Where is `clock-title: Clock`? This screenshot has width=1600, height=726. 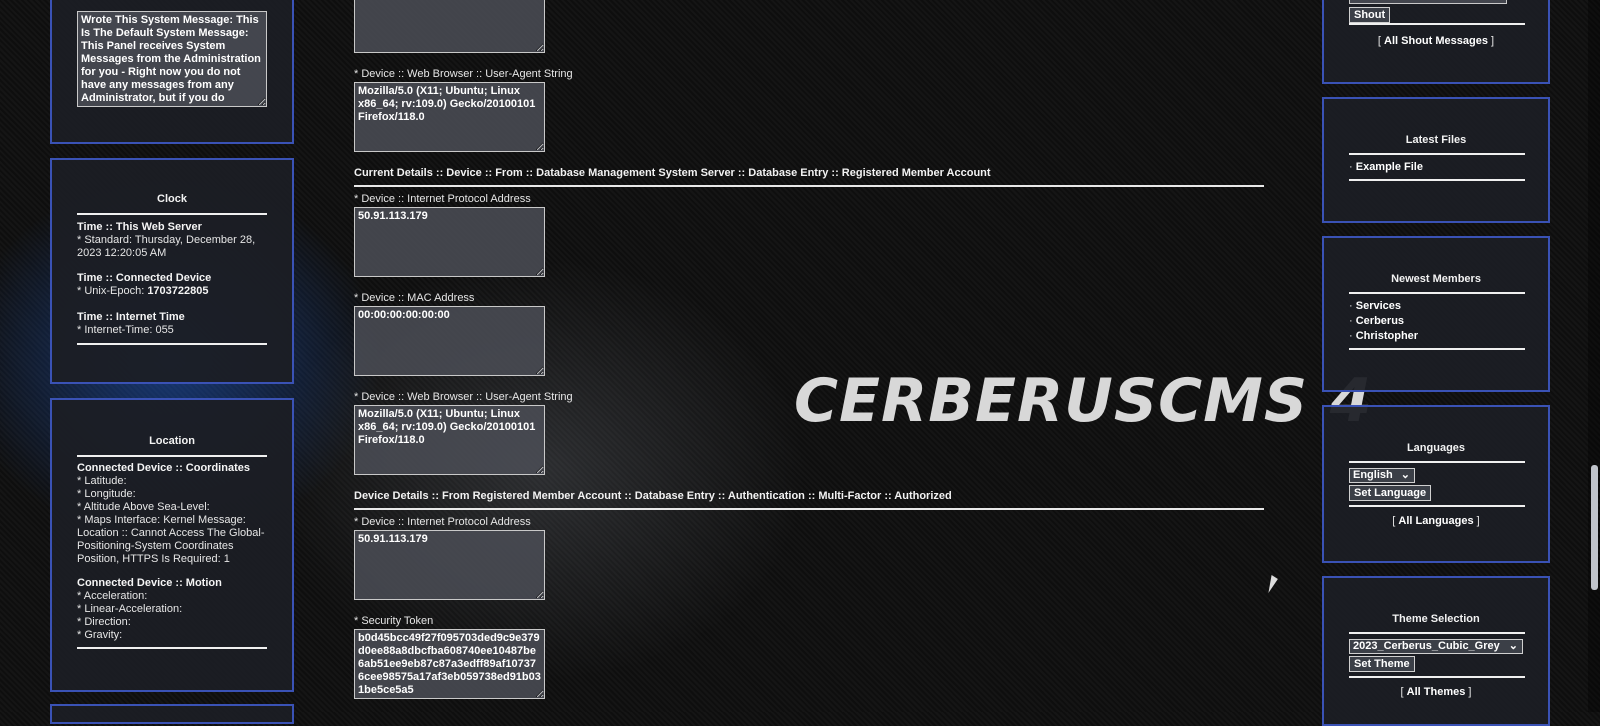
clock-title: Clock is located at coordinates (172, 199).